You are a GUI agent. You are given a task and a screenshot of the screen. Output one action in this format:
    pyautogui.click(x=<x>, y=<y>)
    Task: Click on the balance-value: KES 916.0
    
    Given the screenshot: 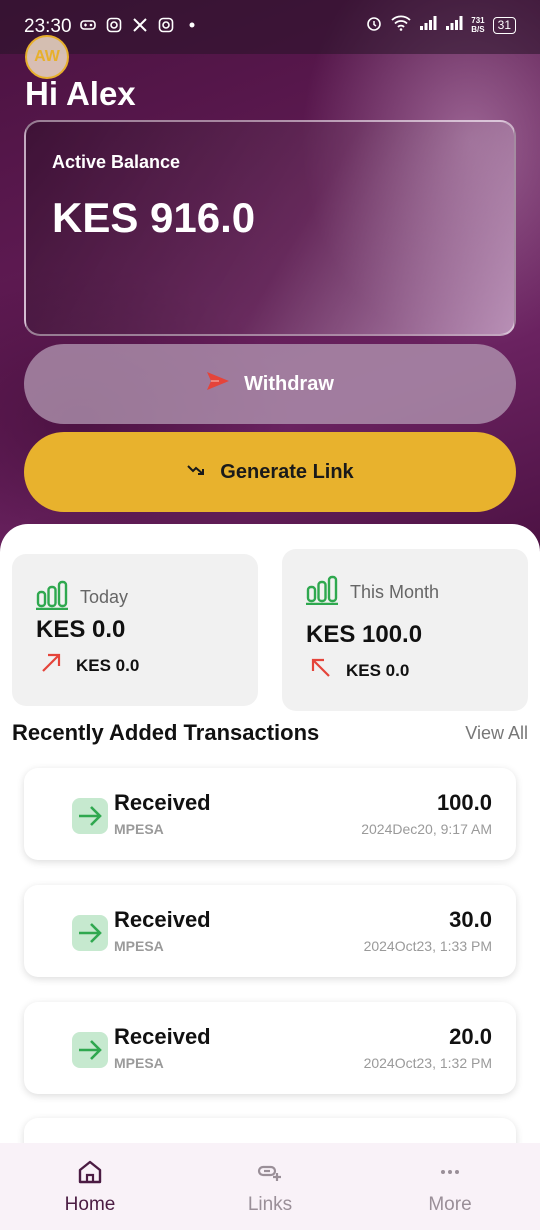 What is the action you would take?
    pyautogui.click(x=154, y=217)
    